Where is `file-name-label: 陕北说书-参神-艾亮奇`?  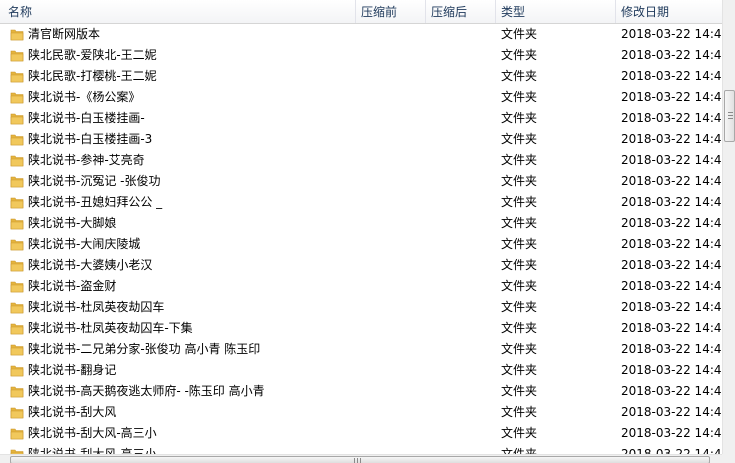
file-name-label: 陕北说书-参神-艾亮奇 is located at coordinates (86, 160).